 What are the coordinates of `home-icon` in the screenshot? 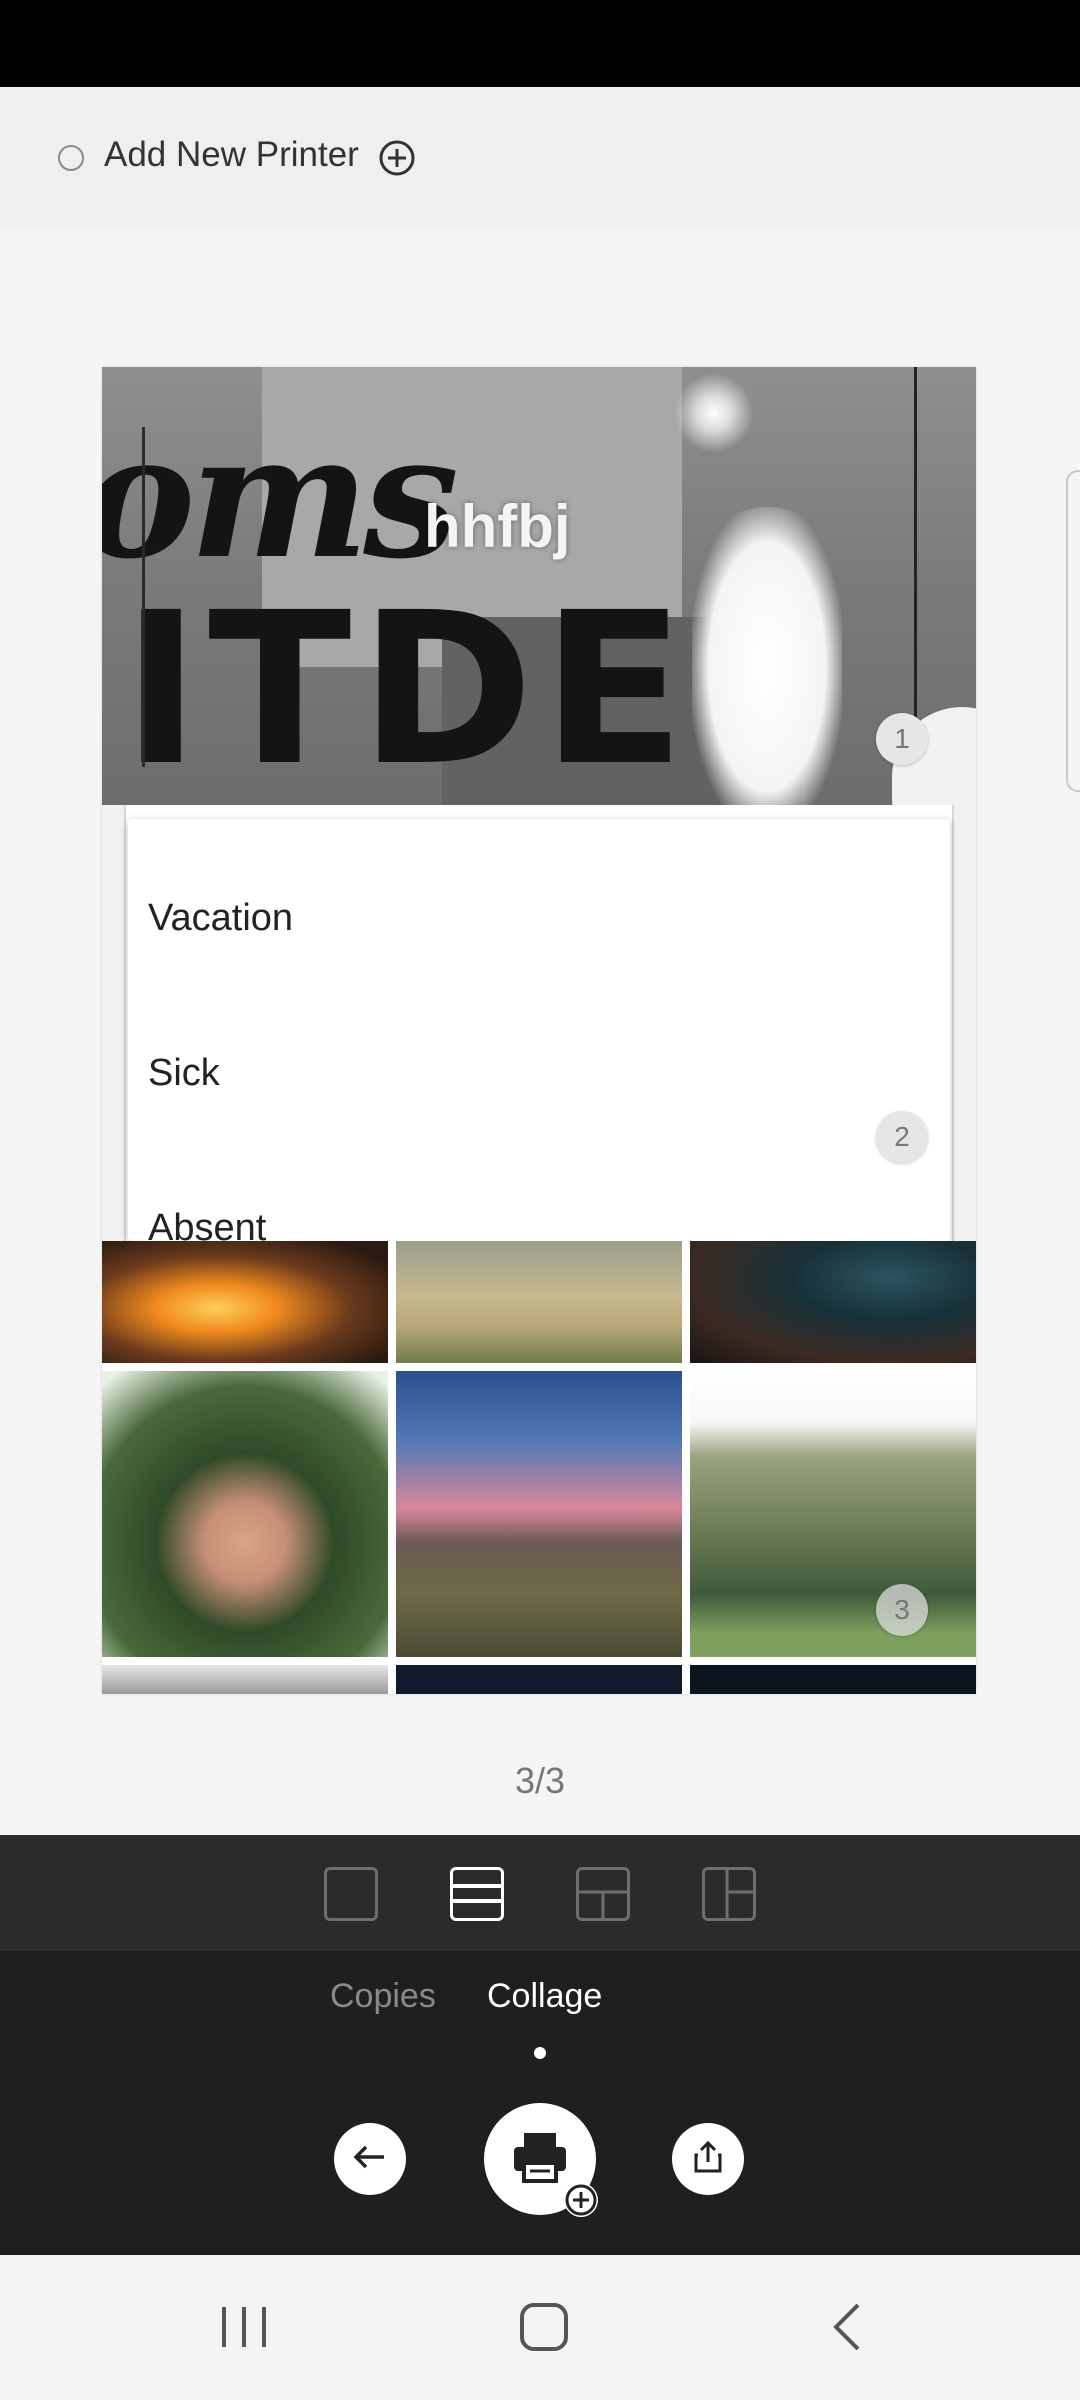 It's located at (544, 2329).